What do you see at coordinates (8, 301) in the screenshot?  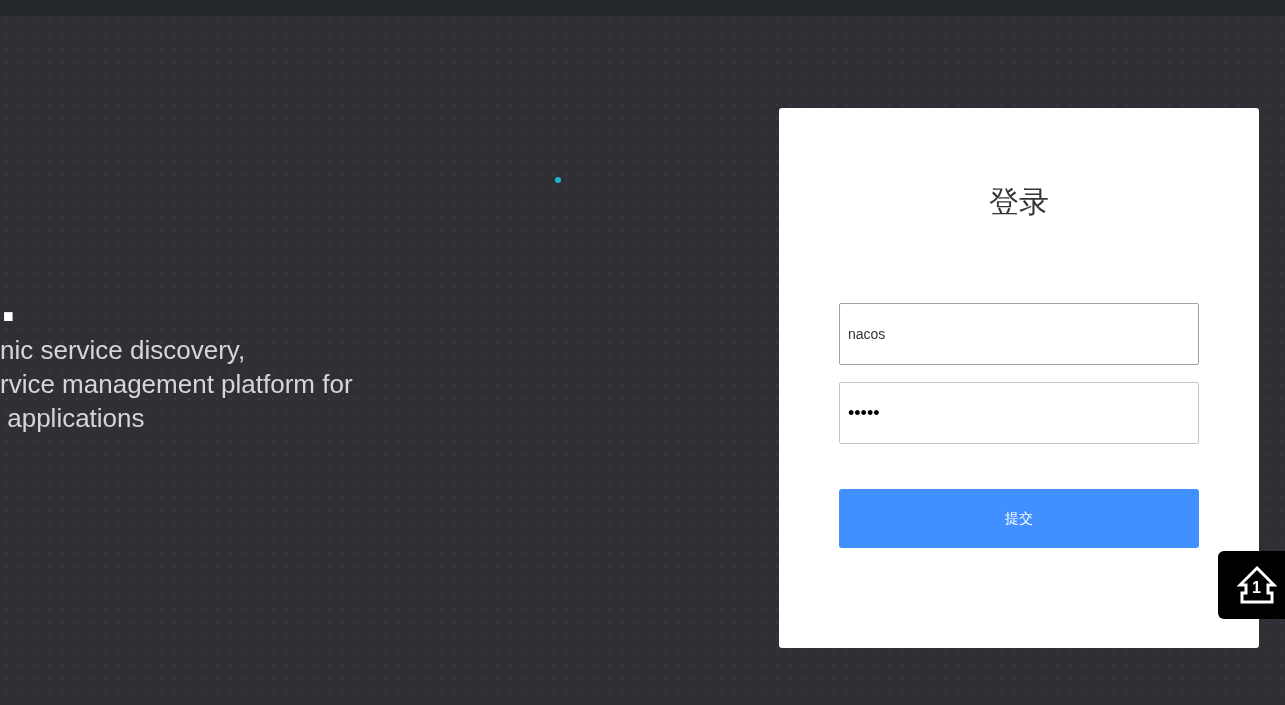 I see `hero-title: .` at bounding box center [8, 301].